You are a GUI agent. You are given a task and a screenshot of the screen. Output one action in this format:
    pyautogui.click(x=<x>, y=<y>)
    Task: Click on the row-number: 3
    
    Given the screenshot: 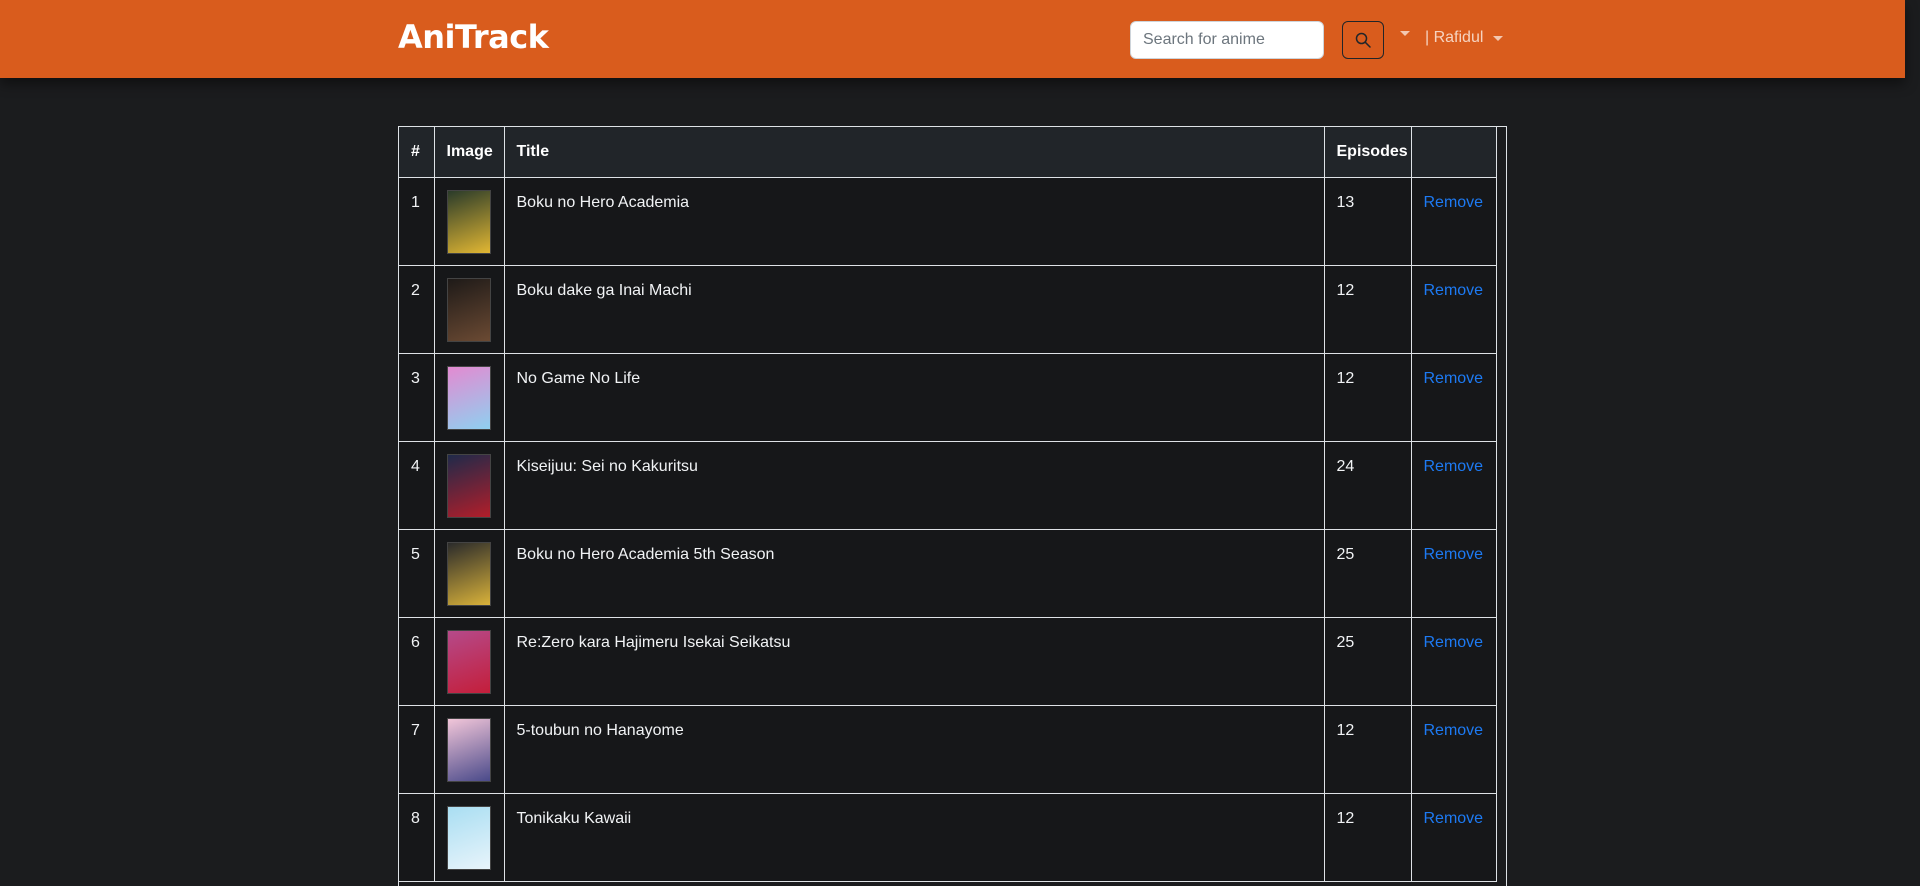 What is the action you would take?
    pyautogui.click(x=417, y=397)
    